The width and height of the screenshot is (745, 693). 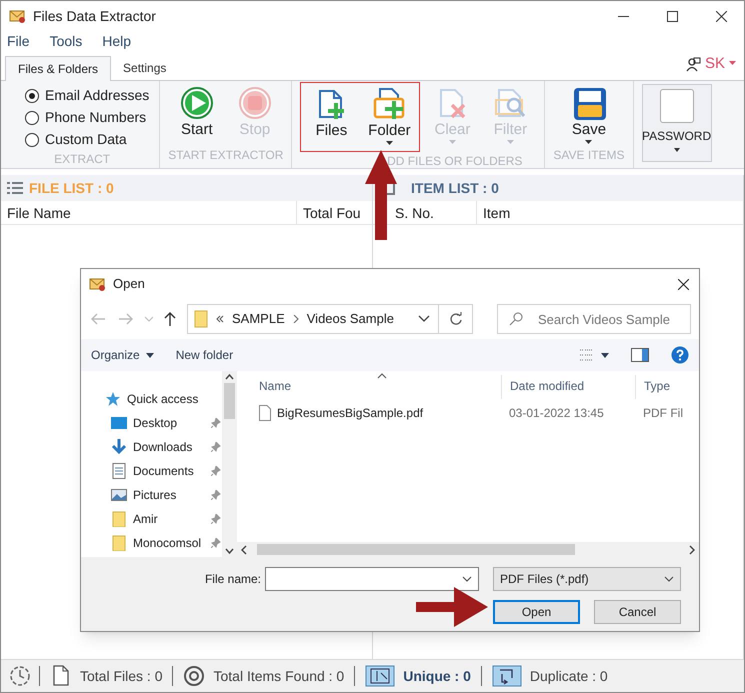 What do you see at coordinates (640, 355) in the screenshot?
I see `preview-pane-icon` at bounding box center [640, 355].